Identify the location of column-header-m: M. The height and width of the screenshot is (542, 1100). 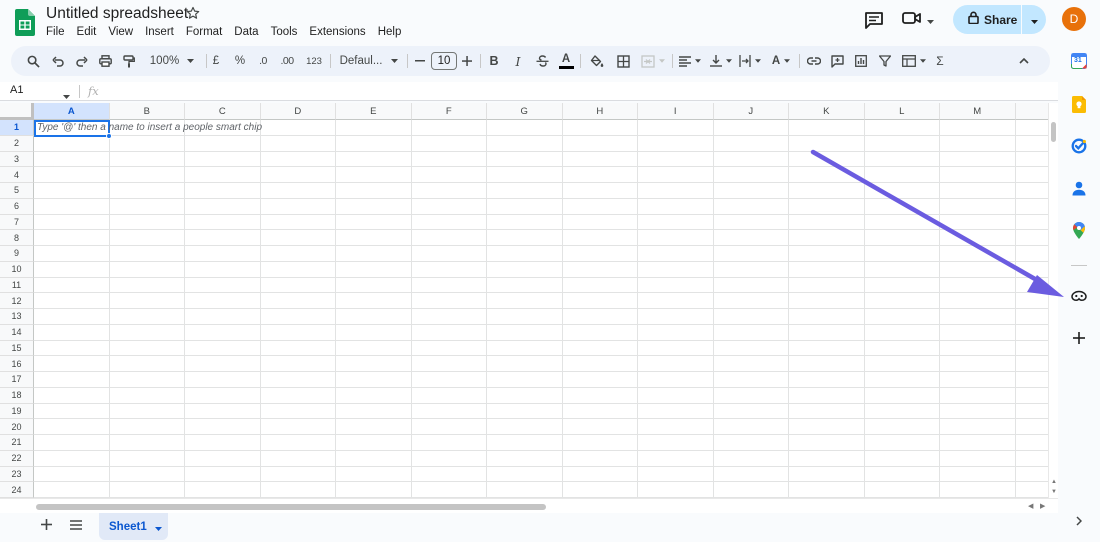
(978, 111).